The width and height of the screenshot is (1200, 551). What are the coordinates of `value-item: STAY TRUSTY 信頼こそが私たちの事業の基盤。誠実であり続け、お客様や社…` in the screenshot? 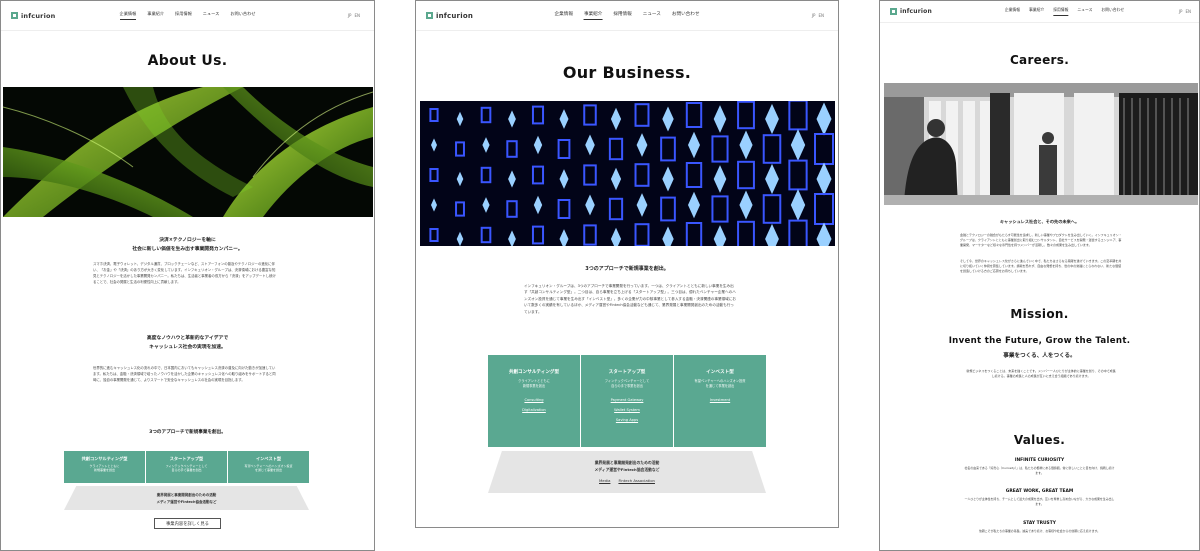 It's located at (1039, 527).